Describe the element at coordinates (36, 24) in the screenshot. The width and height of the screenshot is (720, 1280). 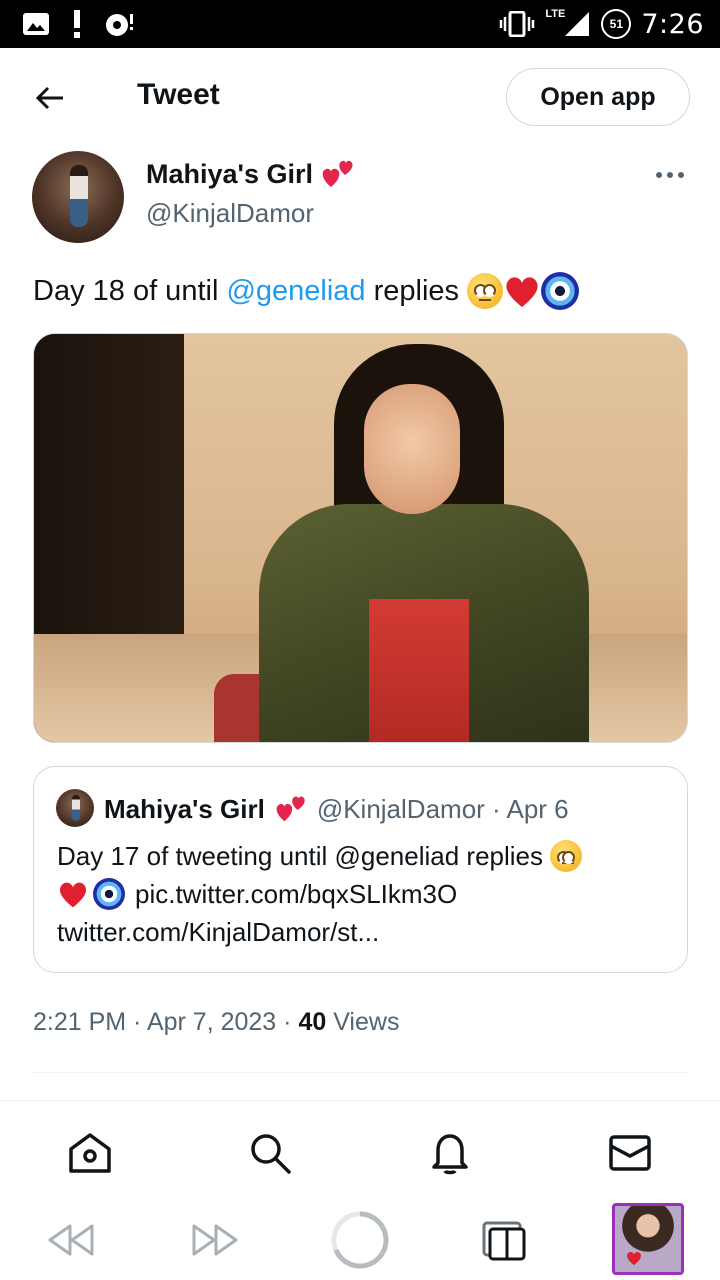
I see `image-notification-icon` at that location.